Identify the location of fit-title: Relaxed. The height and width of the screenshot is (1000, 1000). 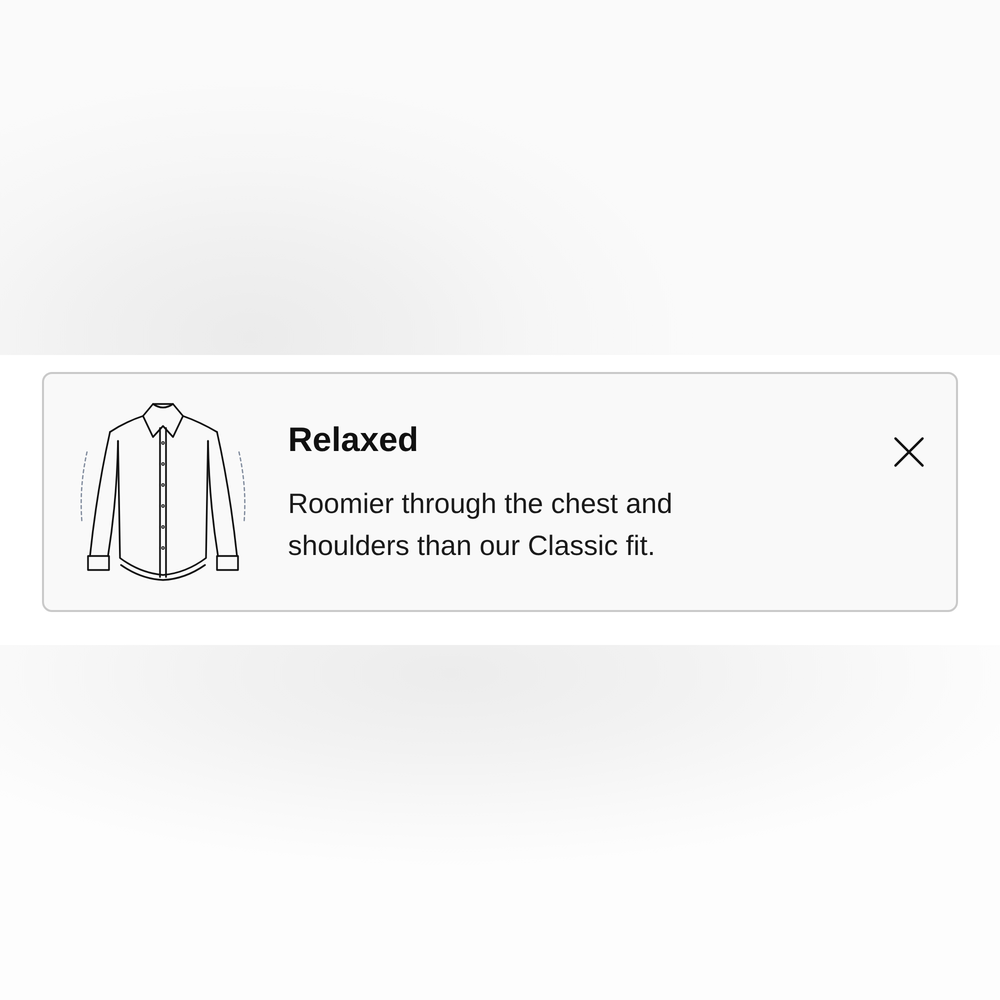
(354, 440).